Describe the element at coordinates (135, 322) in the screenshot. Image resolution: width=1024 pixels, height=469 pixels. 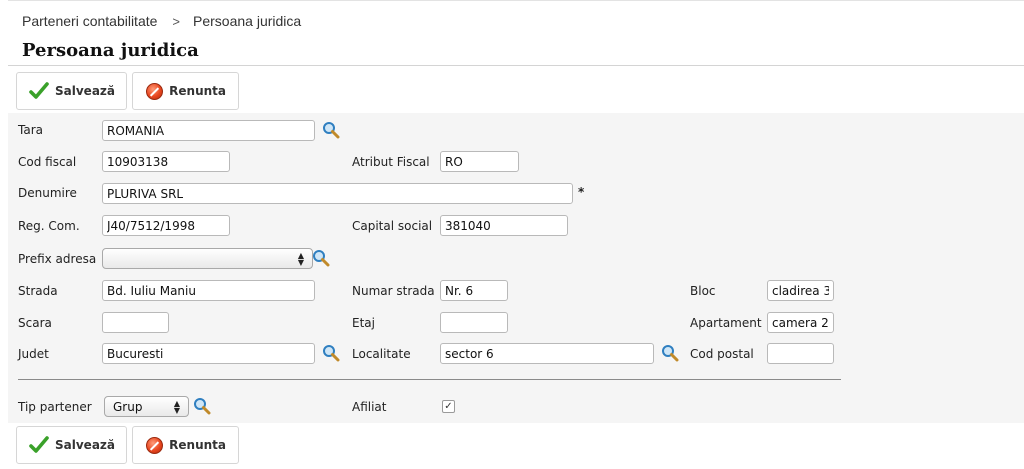
I see `scara-input` at that location.